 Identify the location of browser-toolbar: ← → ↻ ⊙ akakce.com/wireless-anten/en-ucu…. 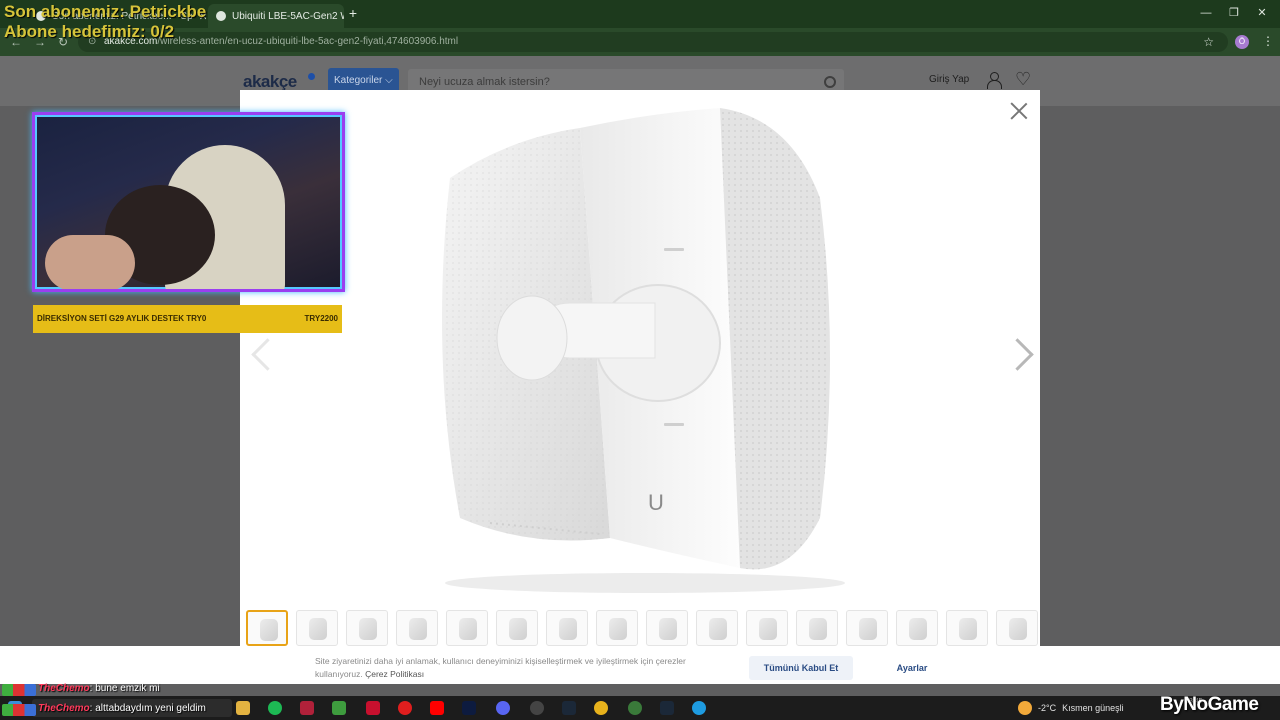
(640, 42).